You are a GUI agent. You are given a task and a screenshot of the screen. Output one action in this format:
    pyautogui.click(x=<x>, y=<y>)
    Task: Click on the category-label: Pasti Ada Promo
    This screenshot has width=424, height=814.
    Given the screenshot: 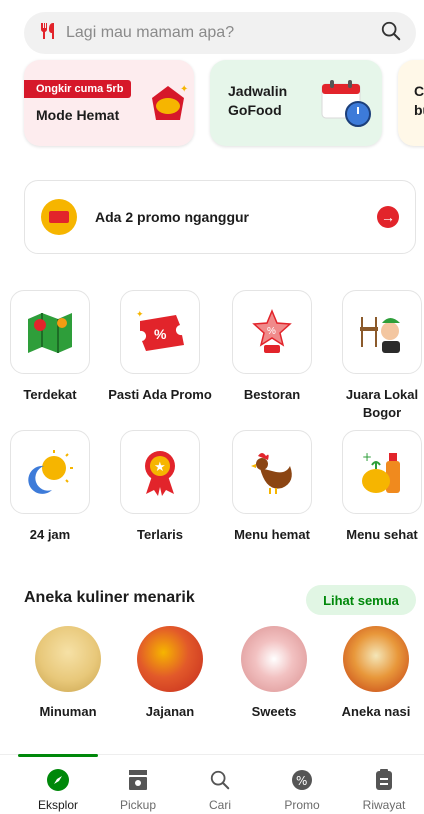 What is the action you would take?
    pyautogui.click(x=160, y=394)
    